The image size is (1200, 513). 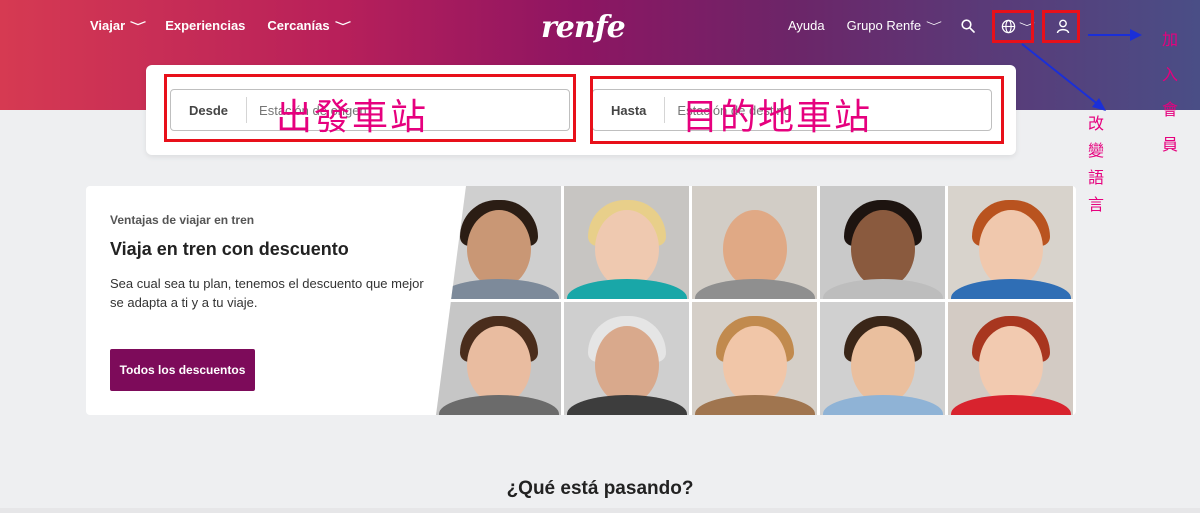 I want to click on renfe-logo: renfe, so click(x=583, y=27).